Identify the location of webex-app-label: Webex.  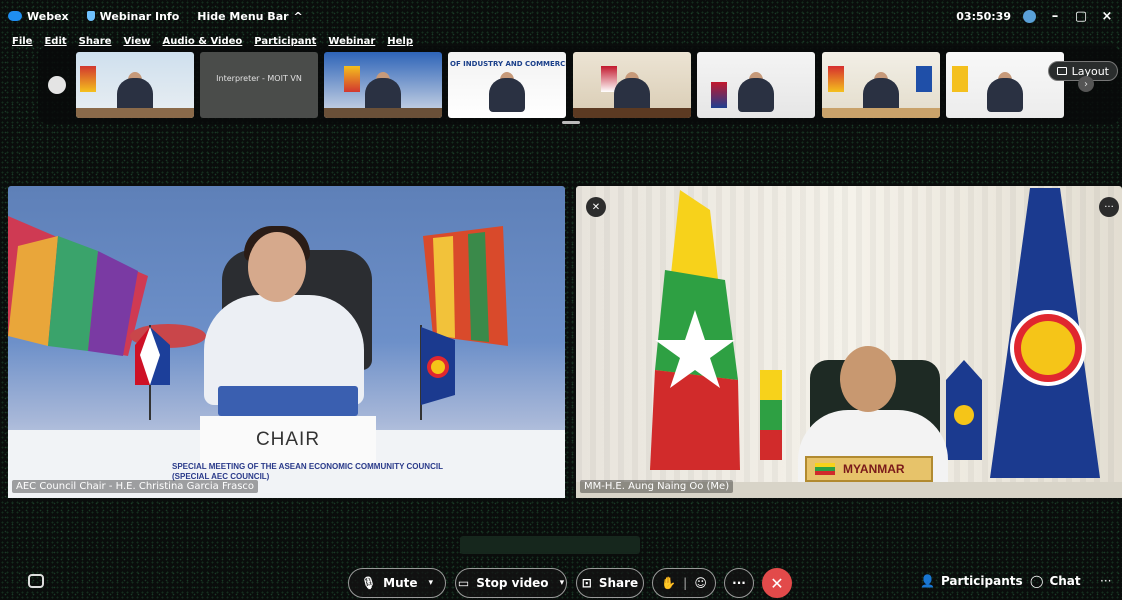
(38, 16).